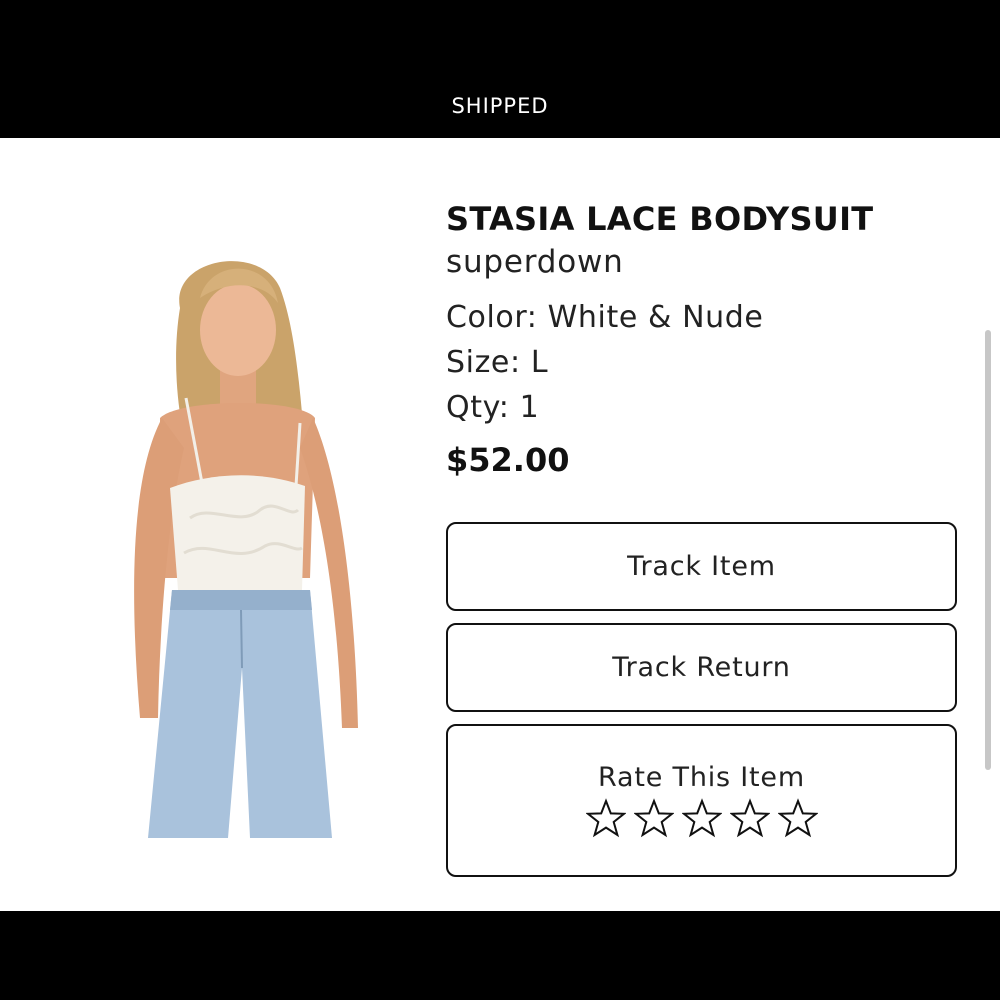  I want to click on rate-item-panel: Rate This Item, so click(701, 800).